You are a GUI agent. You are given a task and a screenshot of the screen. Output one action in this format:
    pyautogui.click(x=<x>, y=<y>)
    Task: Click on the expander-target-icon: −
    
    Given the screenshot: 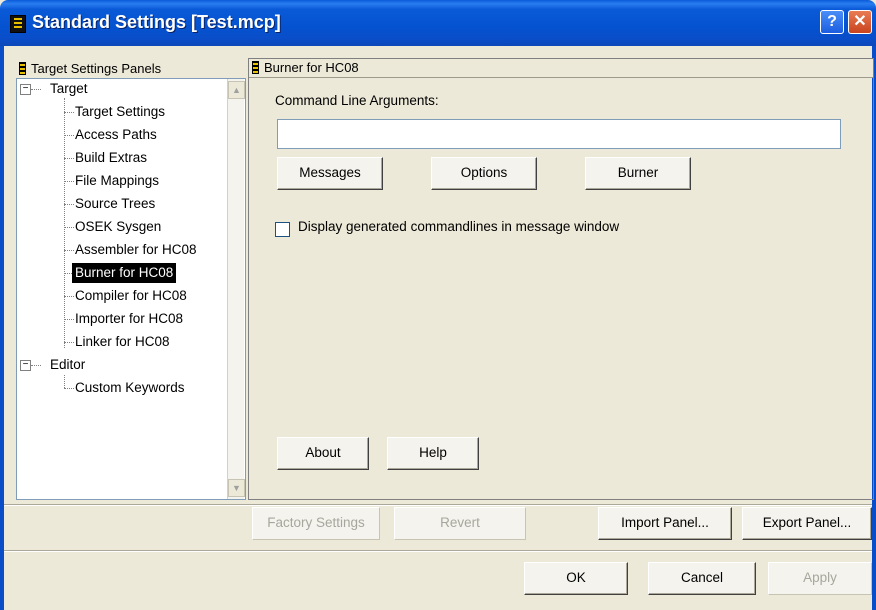 What is the action you would take?
    pyautogui.click(x=25, y=89)
    